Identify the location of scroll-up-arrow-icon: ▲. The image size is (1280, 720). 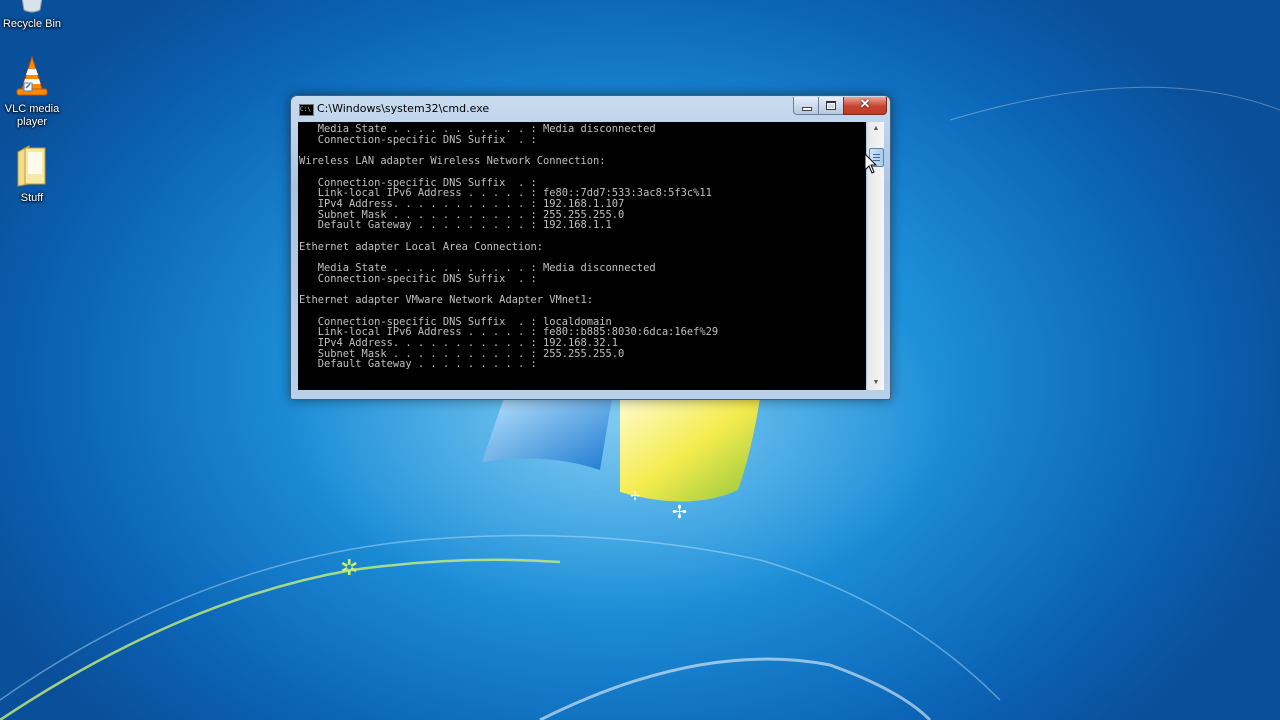
(876, 129).